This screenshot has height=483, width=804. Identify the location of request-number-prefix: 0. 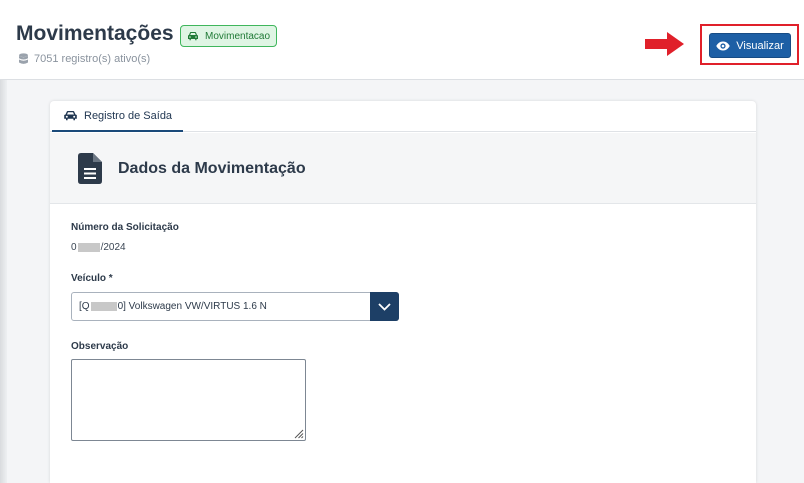
(74, 247).